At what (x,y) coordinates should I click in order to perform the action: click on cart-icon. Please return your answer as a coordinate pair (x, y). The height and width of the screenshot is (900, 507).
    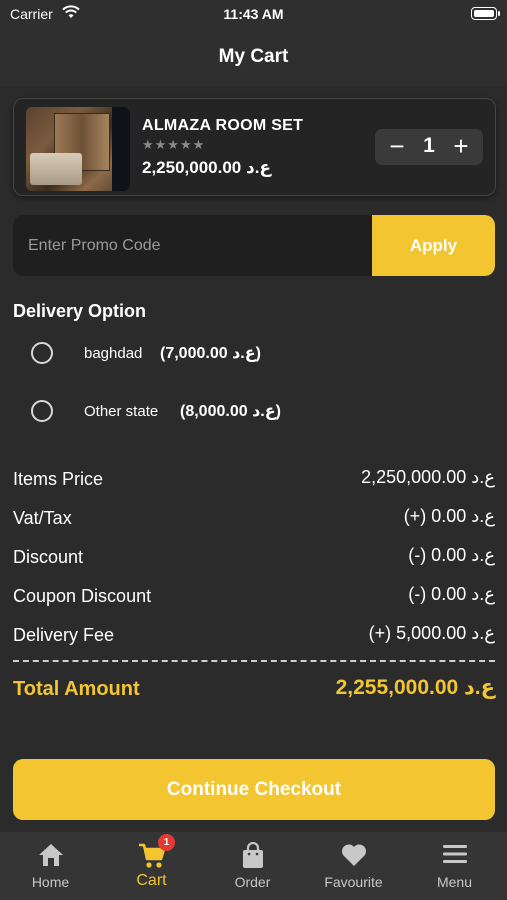
    Looking at the image, I should click on (151, 856).